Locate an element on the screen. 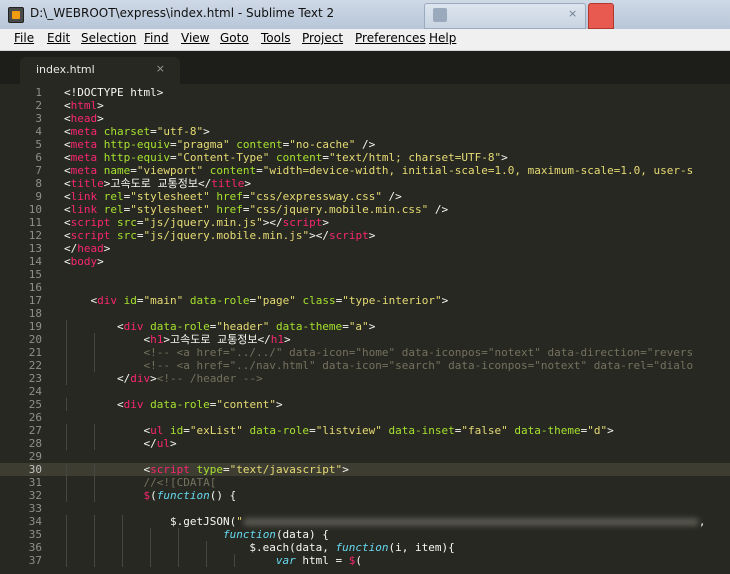 This screenshot has height=574, width=730. code-line: 36 $.each(data, function(i, item){ is located at coordinates (365, 547).